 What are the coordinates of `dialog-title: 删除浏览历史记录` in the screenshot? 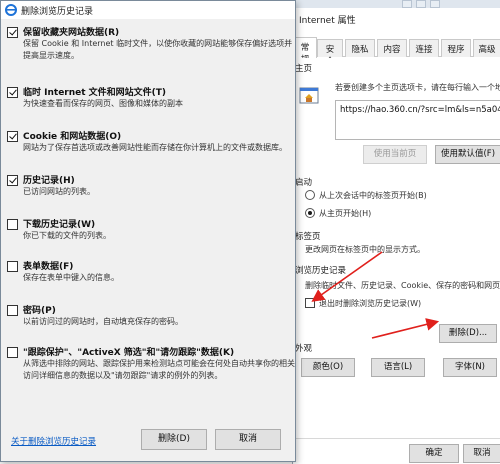 It's located at (57, 12).